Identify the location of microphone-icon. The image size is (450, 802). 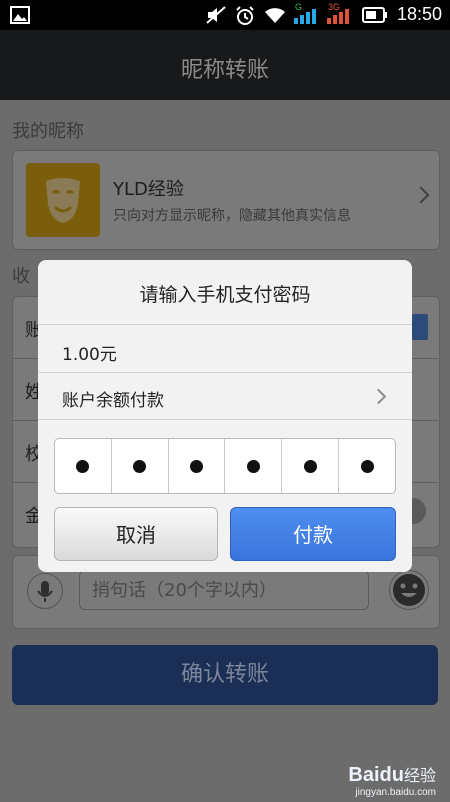
(45, 591).